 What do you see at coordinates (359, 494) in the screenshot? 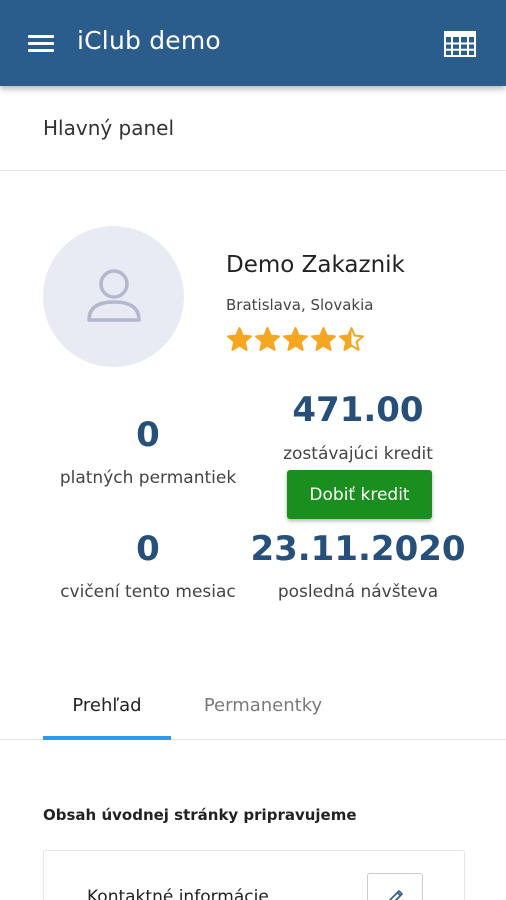
I see `topup-credit-button: Dobiť kredit` at bounding box center [359, 494].